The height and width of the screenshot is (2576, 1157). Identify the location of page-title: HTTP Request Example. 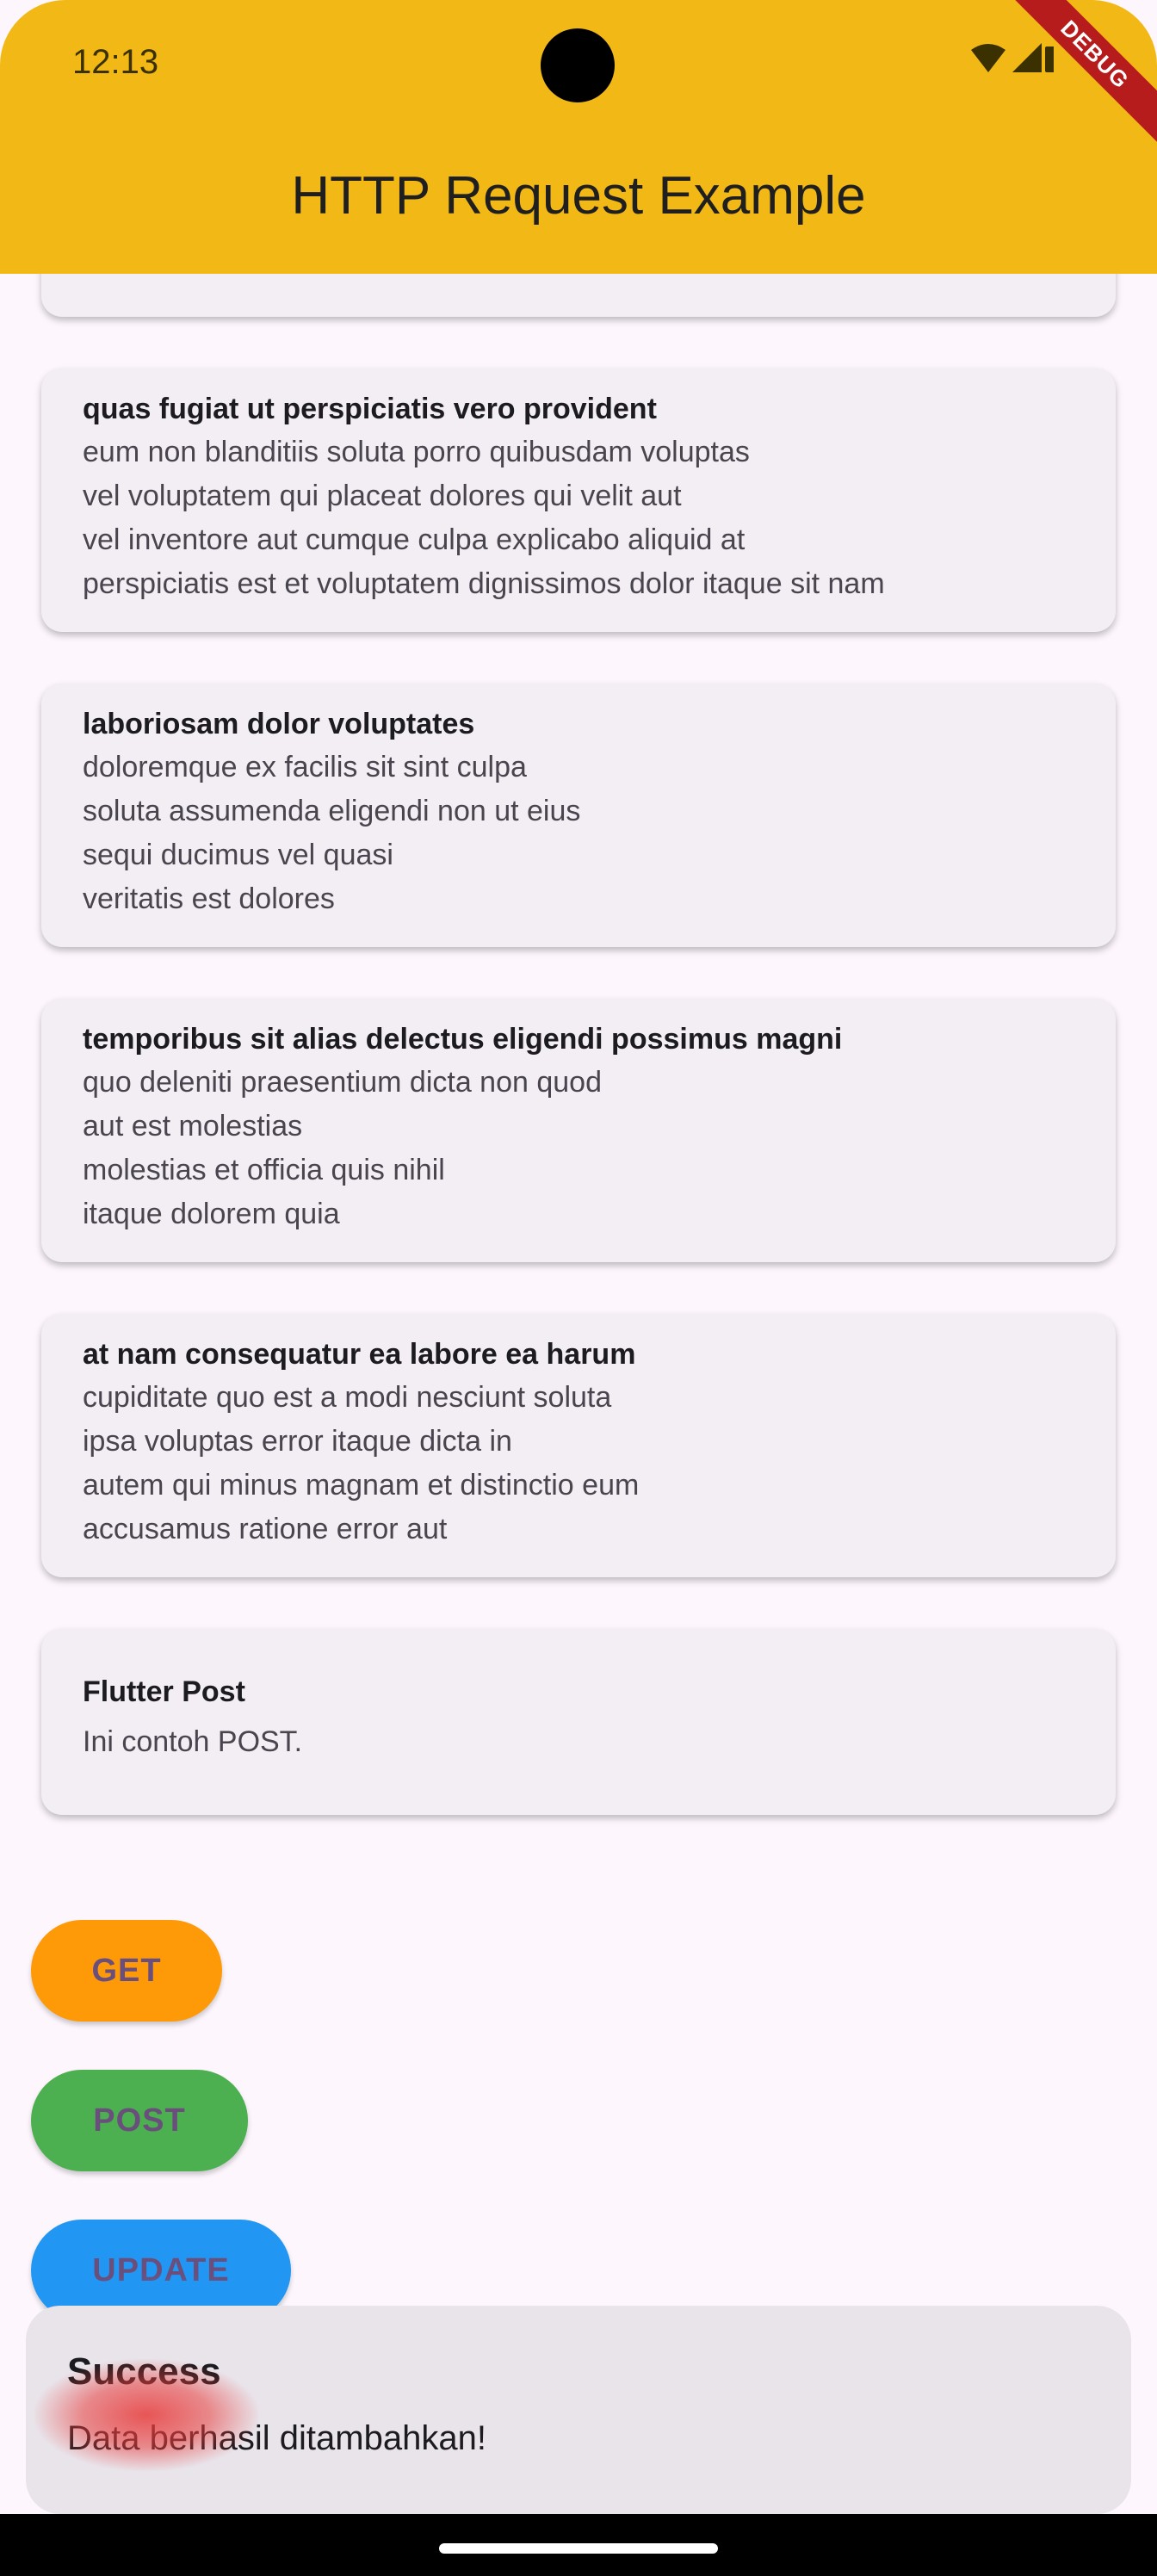
(579, 196).